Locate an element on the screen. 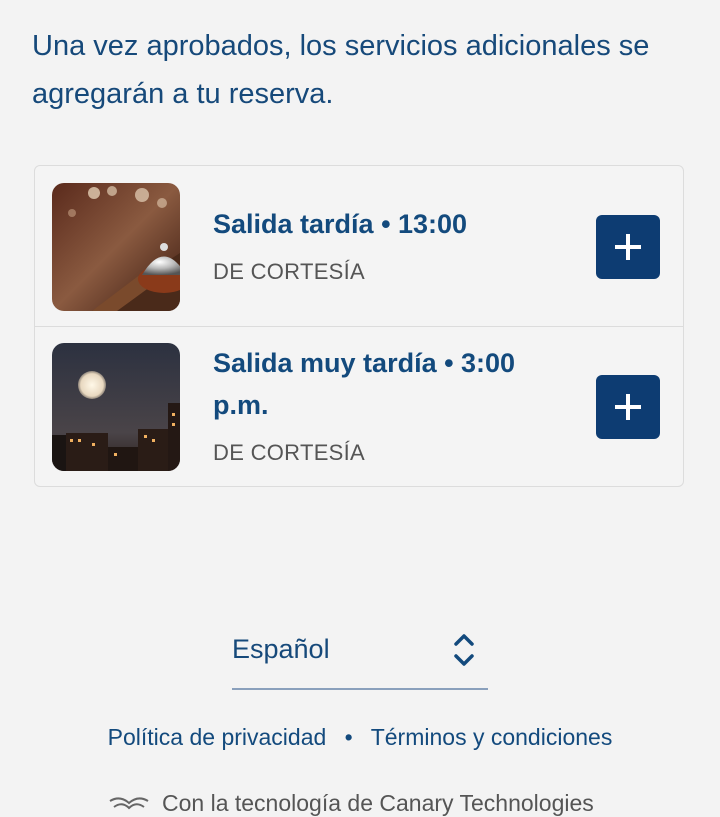 The width and height of the screenshot is (720, 817). language-select: Español is located at coordinates (360, 657).